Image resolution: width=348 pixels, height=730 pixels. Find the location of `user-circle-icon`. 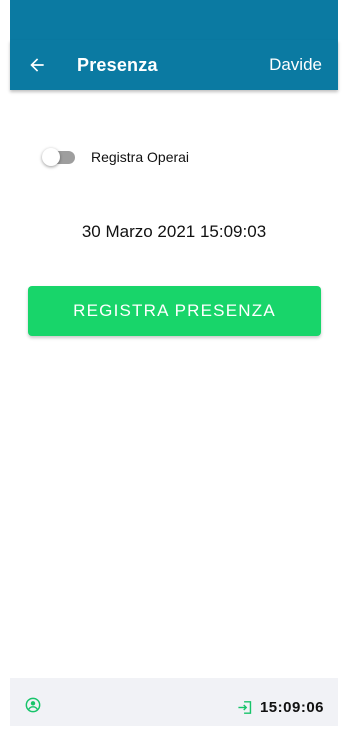

user-circle-icon is located at coordinates (33, 705).